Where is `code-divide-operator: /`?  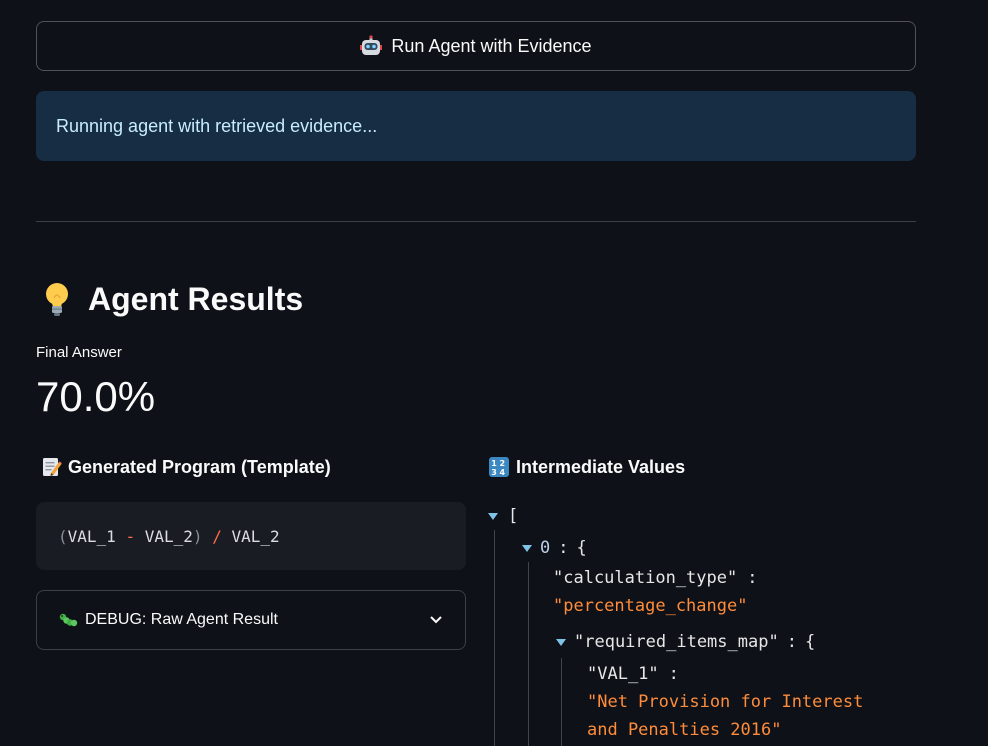 code-divide-operator: / is located at coordinates (217, 536).